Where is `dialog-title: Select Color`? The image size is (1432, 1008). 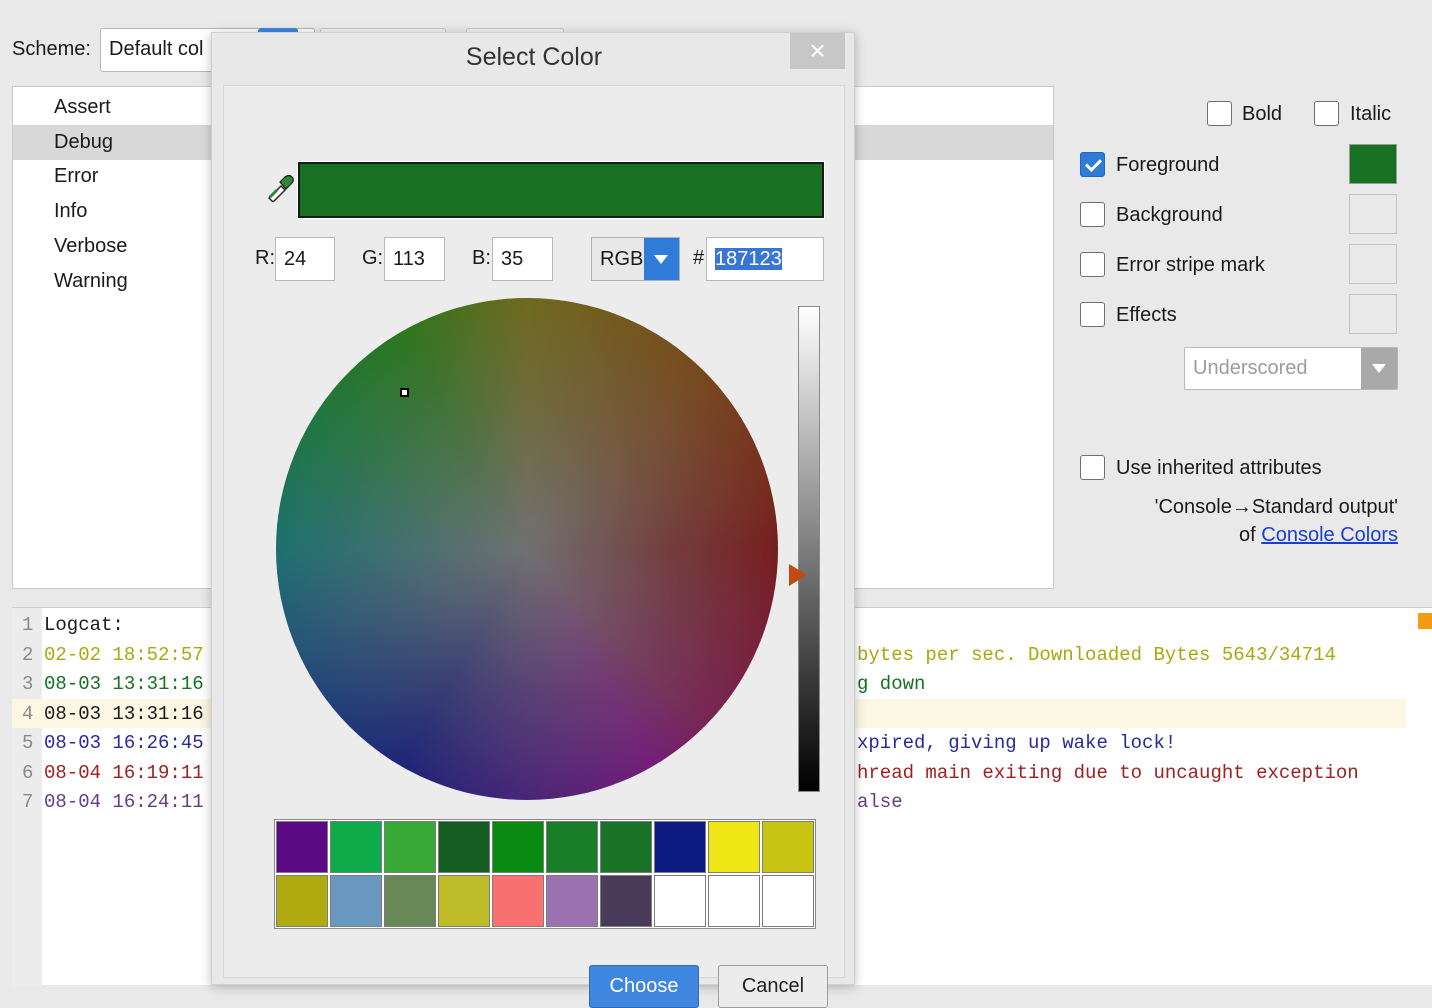
dialog-title: Select Color is located at coordinates (534, 57).